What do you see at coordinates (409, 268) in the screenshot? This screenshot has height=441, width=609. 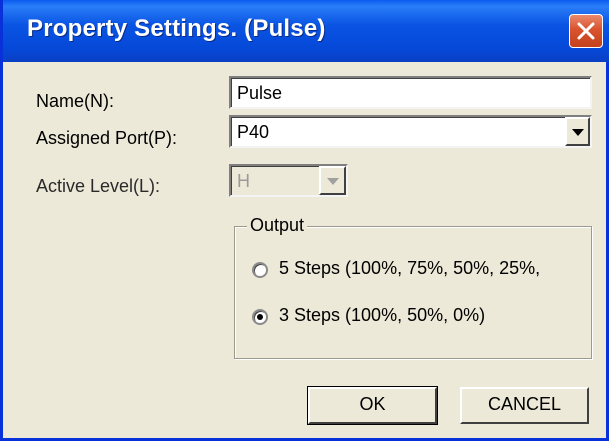 I see `radio-5-steps-label: 5 Steps (100%, 75%, 50%, 25%,` at bounding box center [409, 268].